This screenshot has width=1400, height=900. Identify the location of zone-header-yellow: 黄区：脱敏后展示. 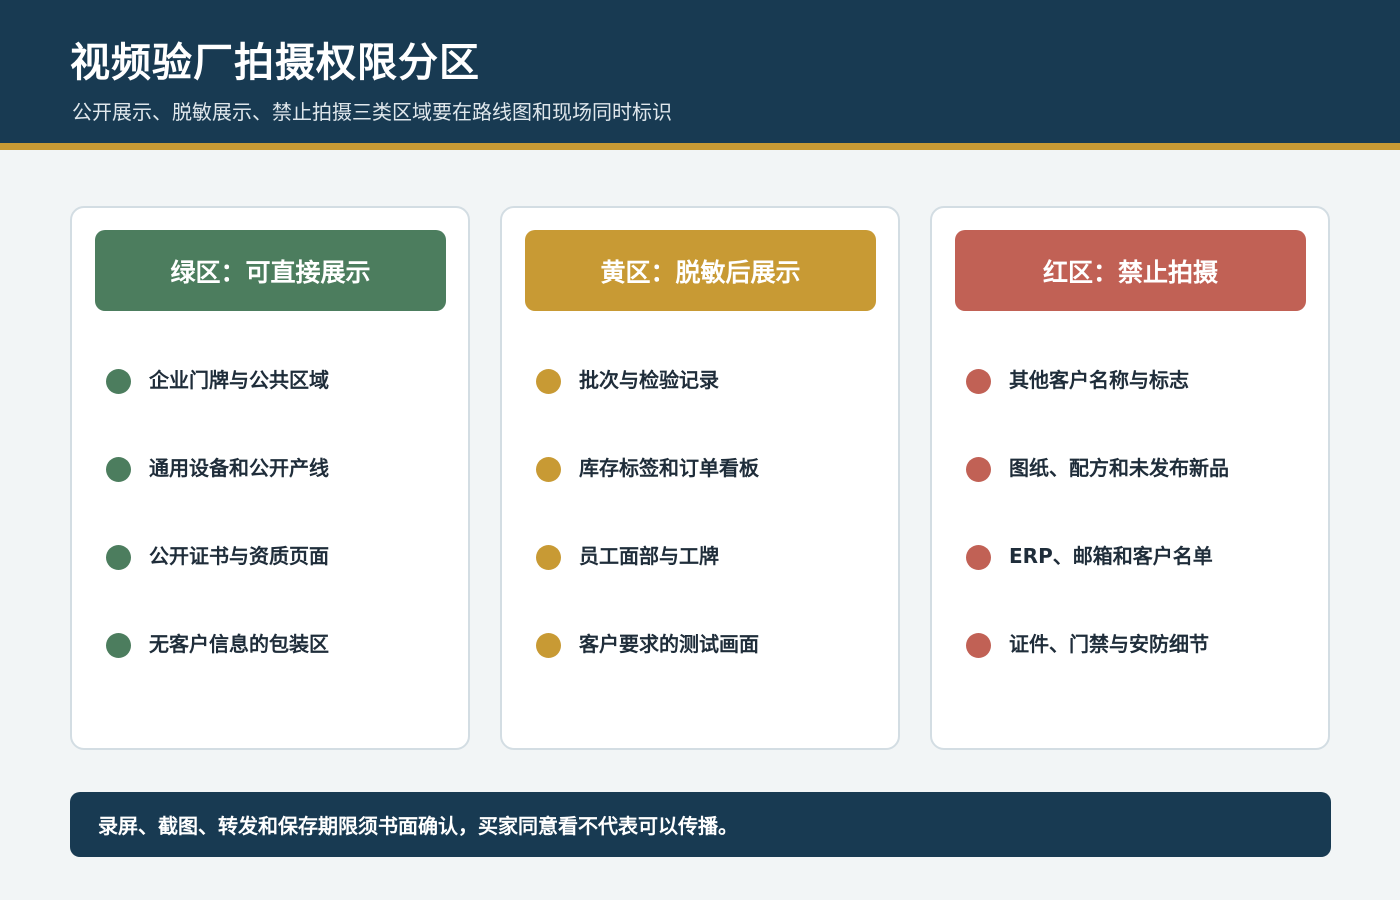
(700, 270).